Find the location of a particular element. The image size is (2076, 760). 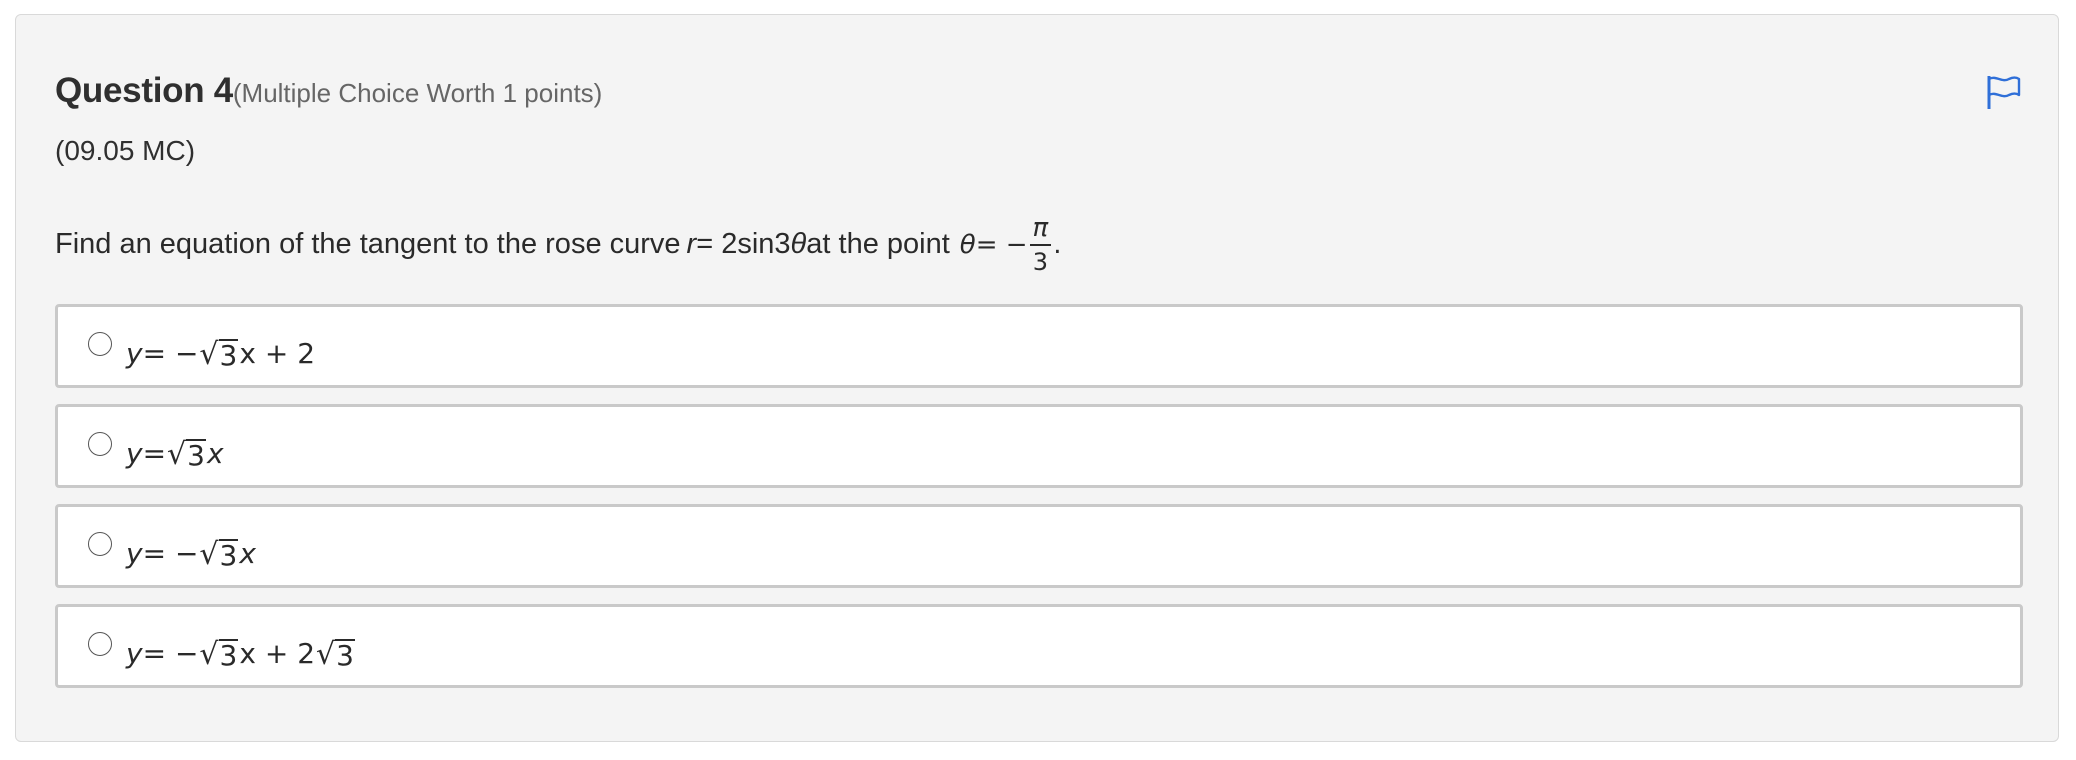

option-expression: y = − √ 3 x + 2 is located at coordinates (220, 353).